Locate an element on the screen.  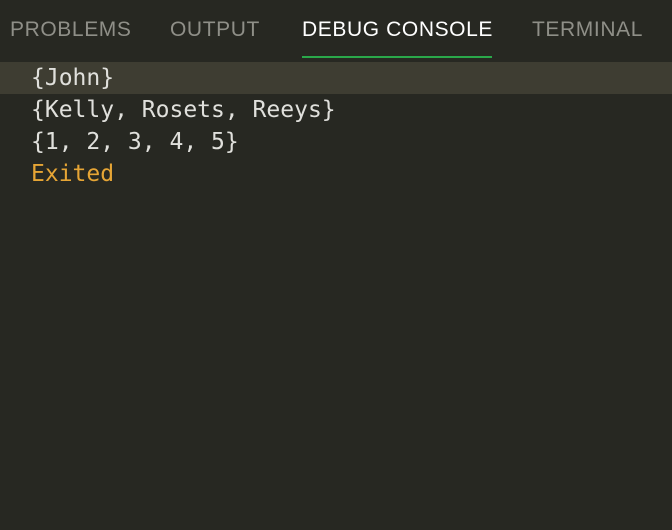
tab-terminal: TERMINAL is located at coordinates (587, 38).